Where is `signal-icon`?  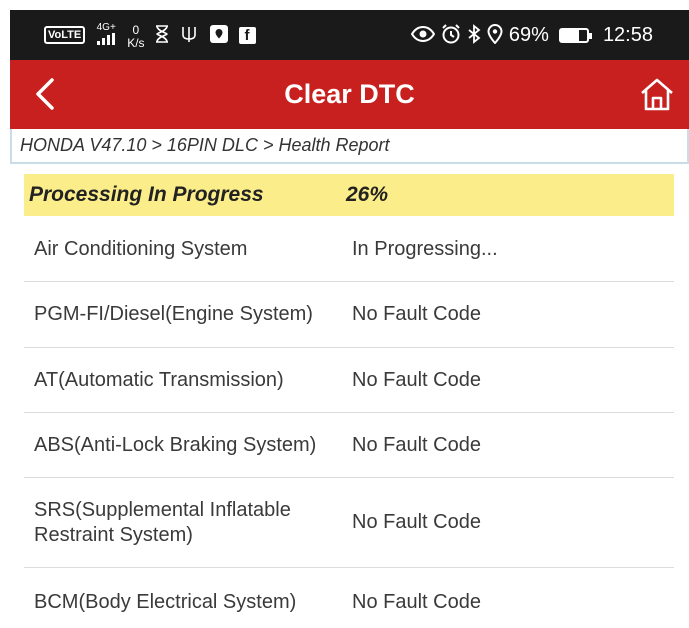
signal-icon is located at coordinates (106, 40).